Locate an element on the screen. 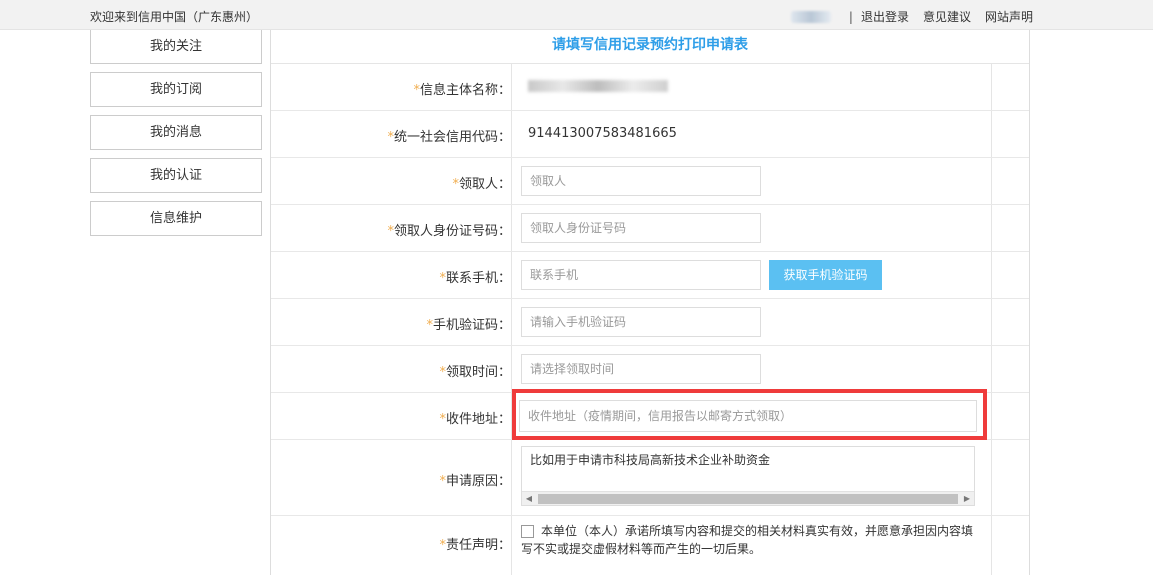 The image size is (1153, 575). recipient-id-label: *领取人身份证号码： is located at coordinates (449, 231).